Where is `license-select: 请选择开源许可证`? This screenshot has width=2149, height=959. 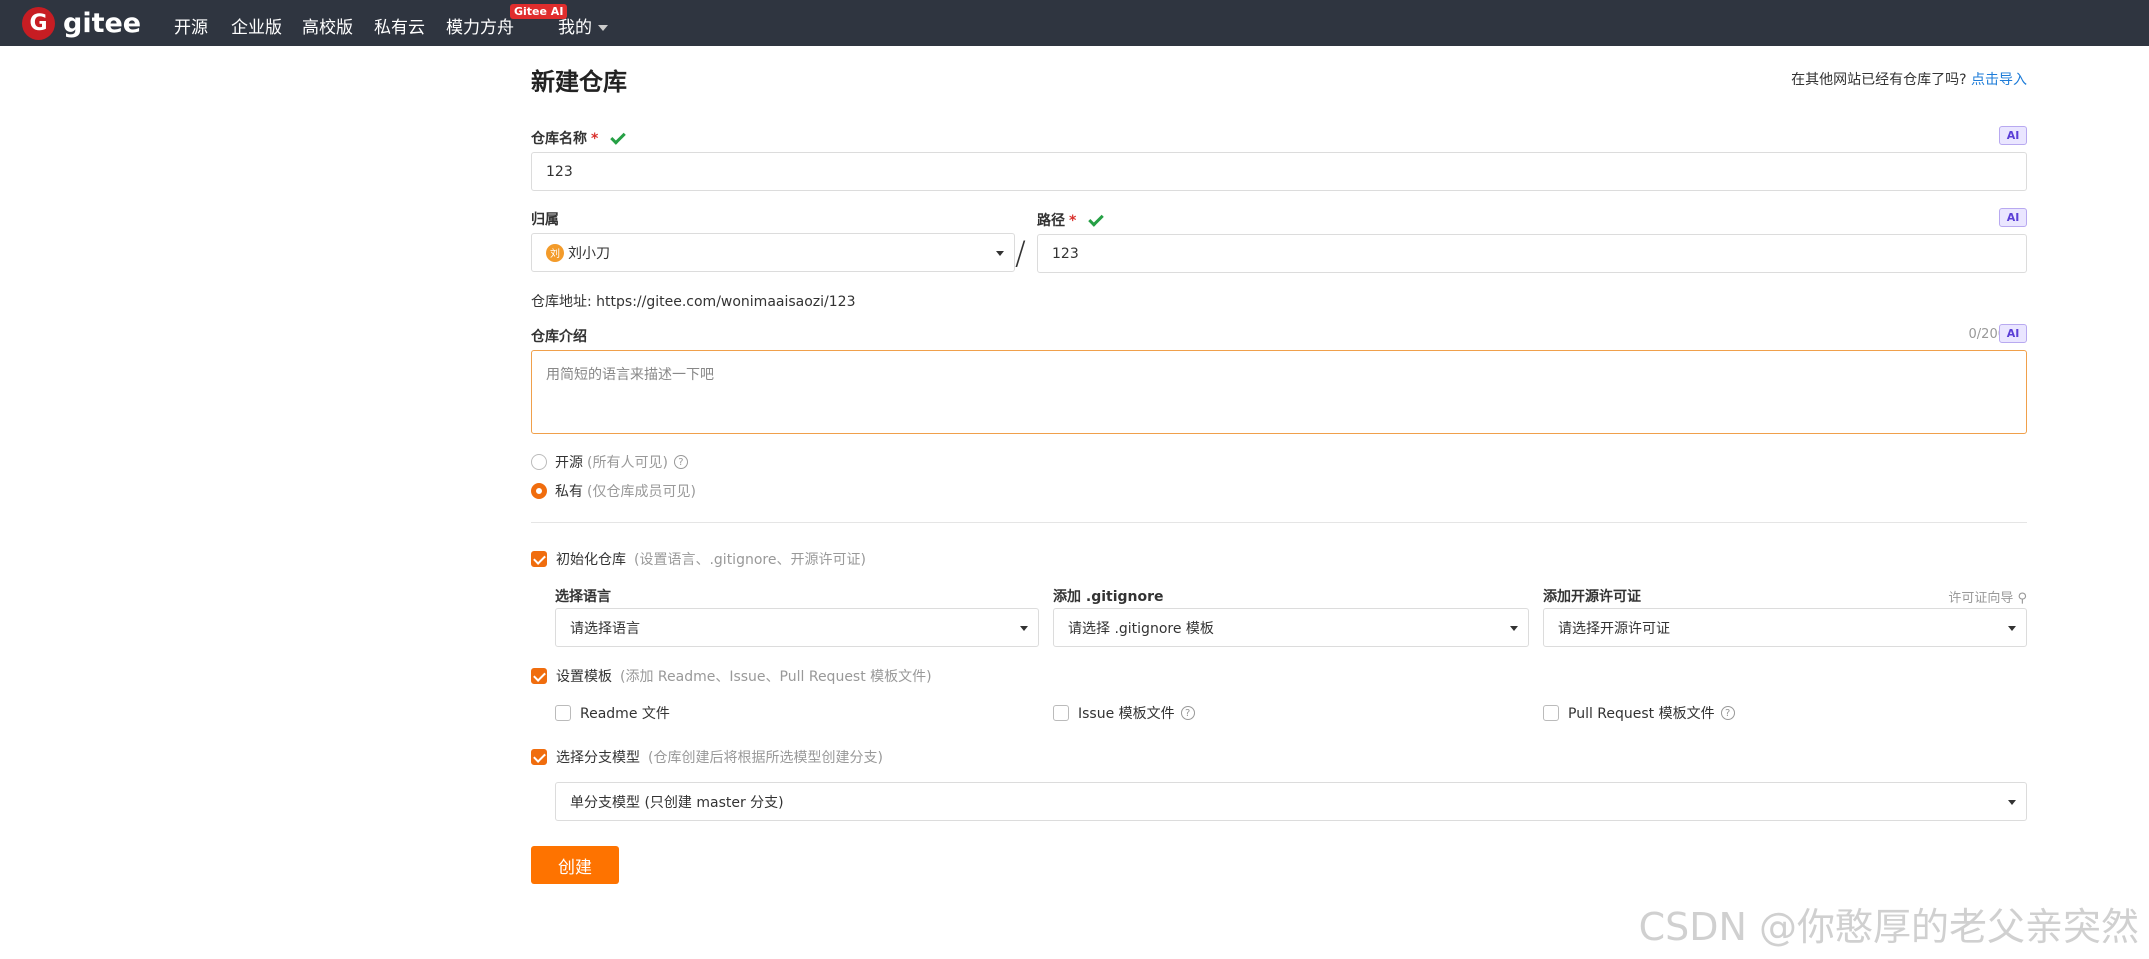
license-select: 请选择开源许可证 is located at coordinates (1785, 627).